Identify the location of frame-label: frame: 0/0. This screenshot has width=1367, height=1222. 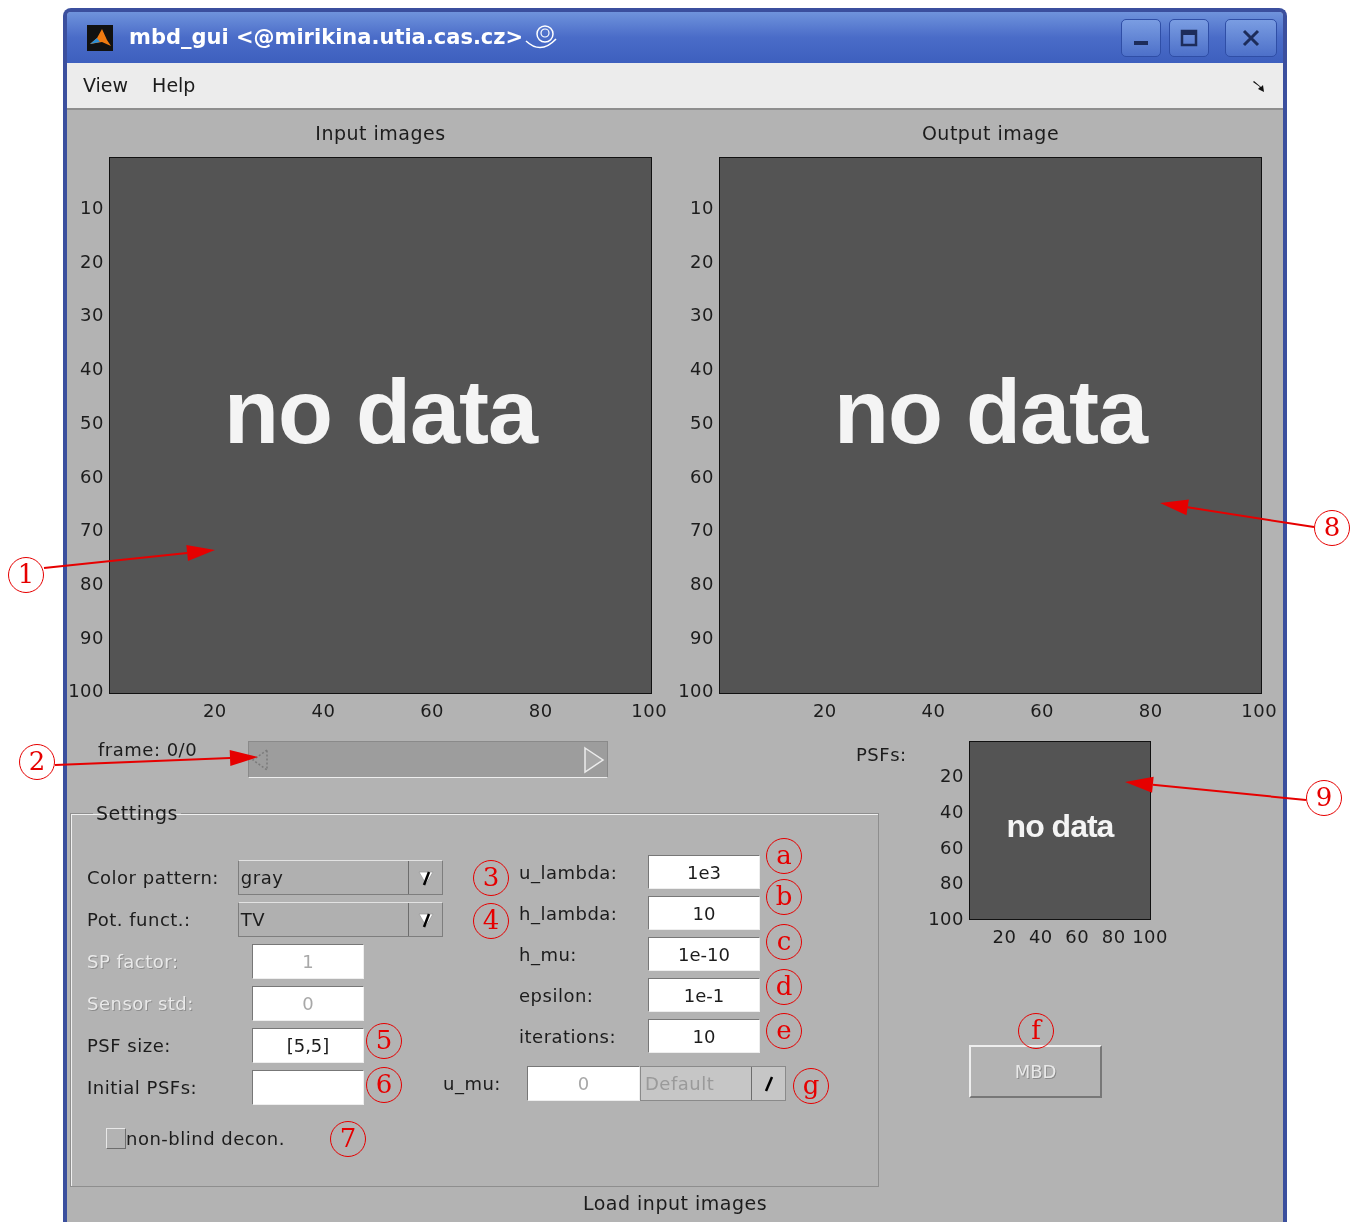
(148, 750).